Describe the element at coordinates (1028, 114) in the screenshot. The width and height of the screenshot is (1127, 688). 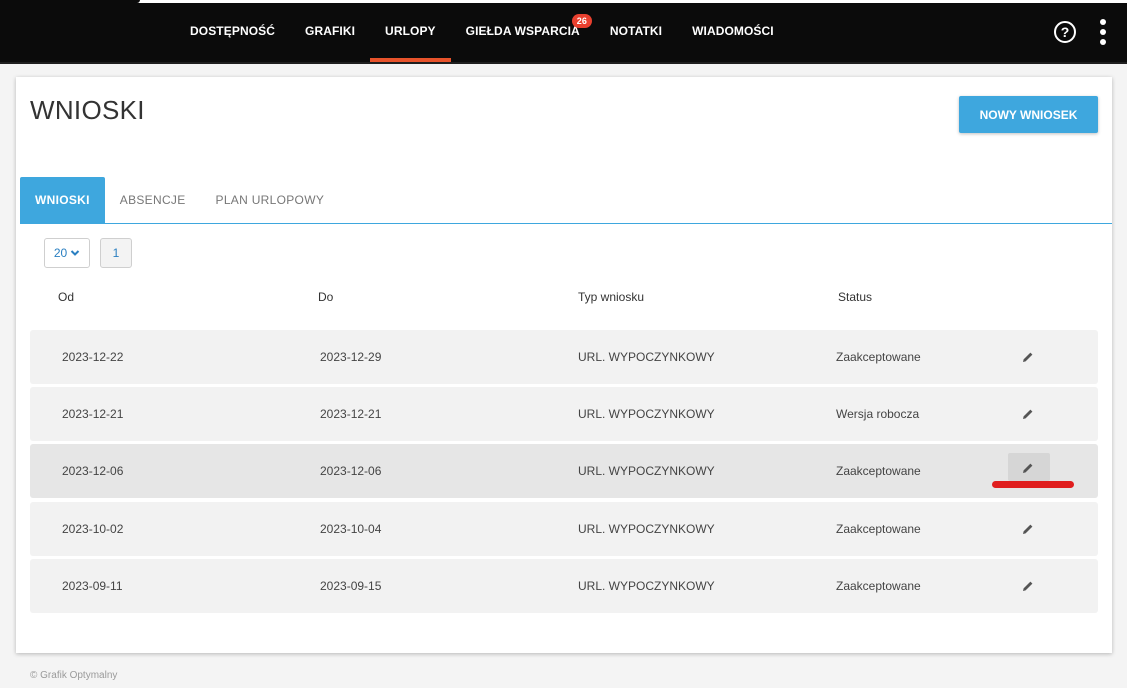
I see `new-request-button: NOWY WNIOSEK` at that location.